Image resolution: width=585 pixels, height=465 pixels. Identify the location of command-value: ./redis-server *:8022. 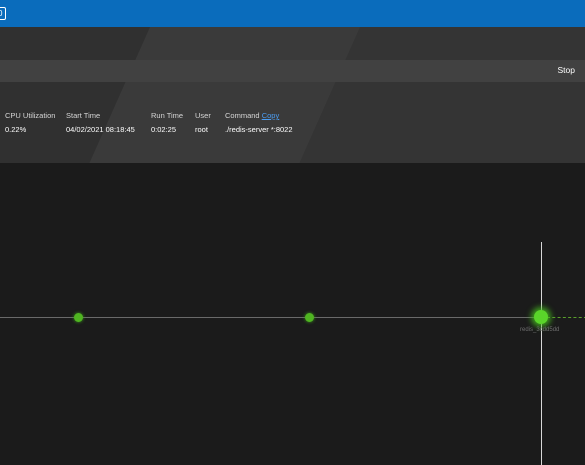
(259, 129).